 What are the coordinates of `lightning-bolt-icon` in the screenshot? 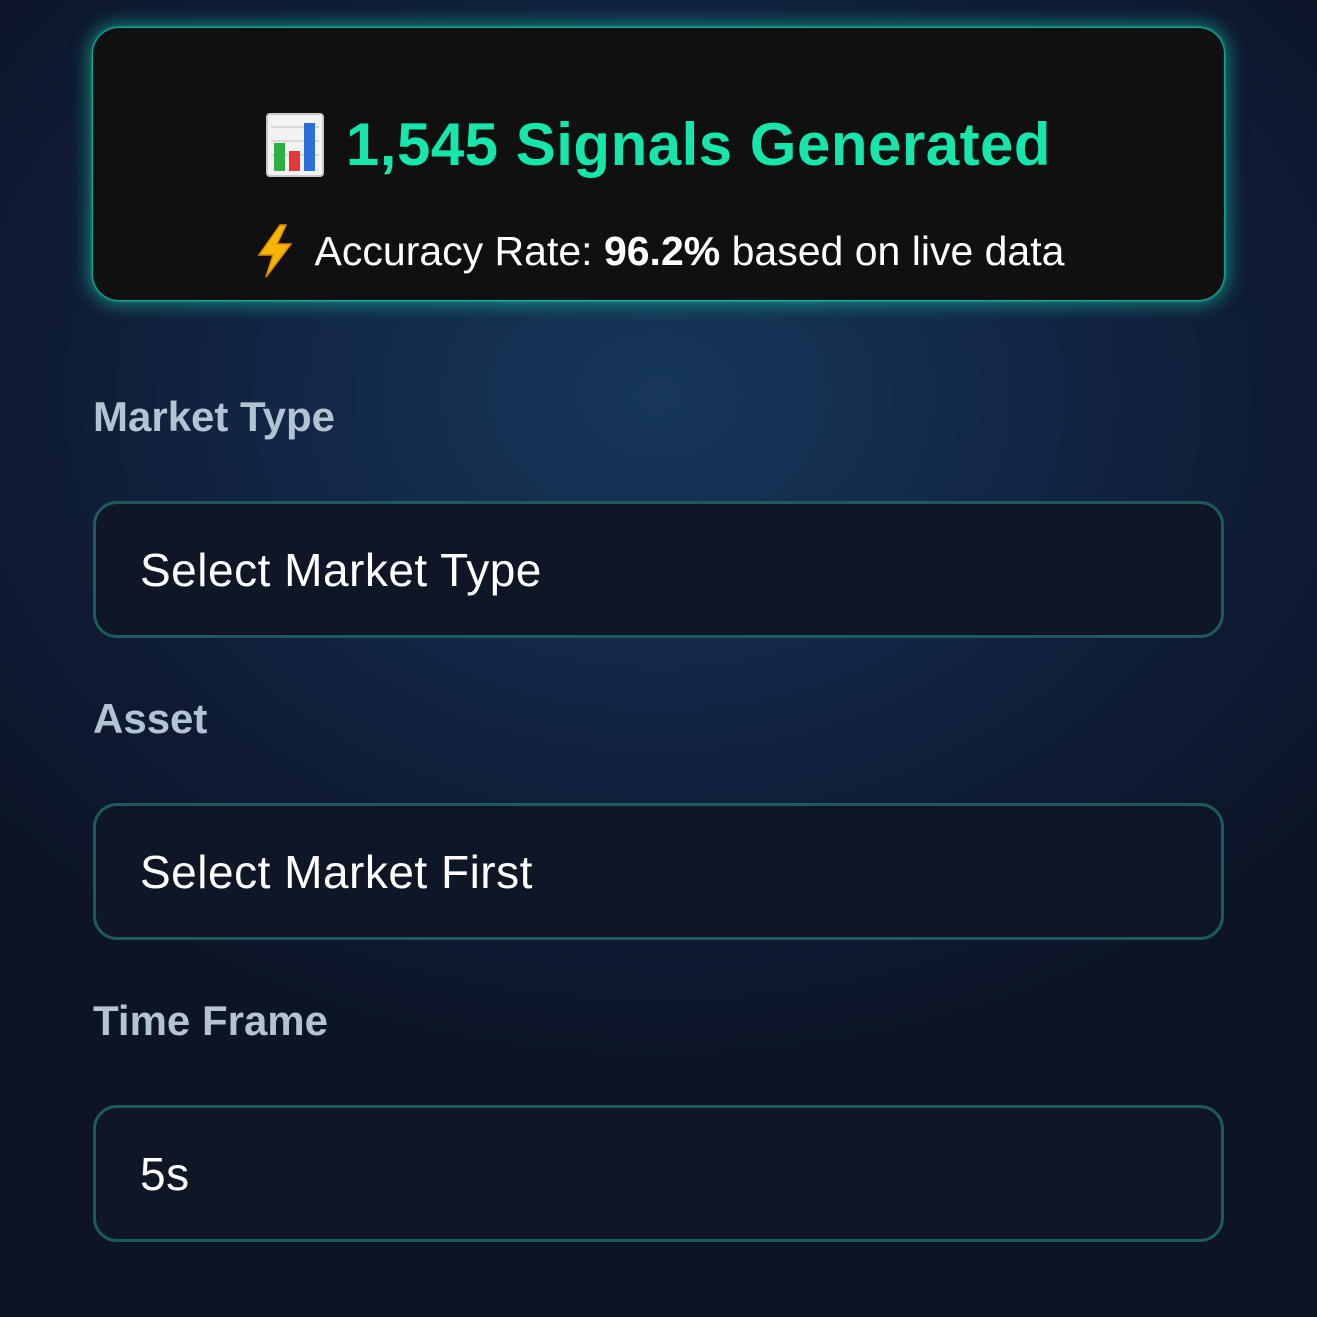 It's located at (275, 251).